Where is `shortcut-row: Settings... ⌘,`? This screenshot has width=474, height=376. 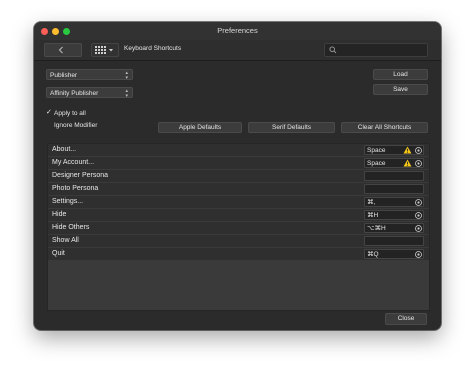 shortcut-row: Settings... ⌘, is located at coordinates (238, 202).